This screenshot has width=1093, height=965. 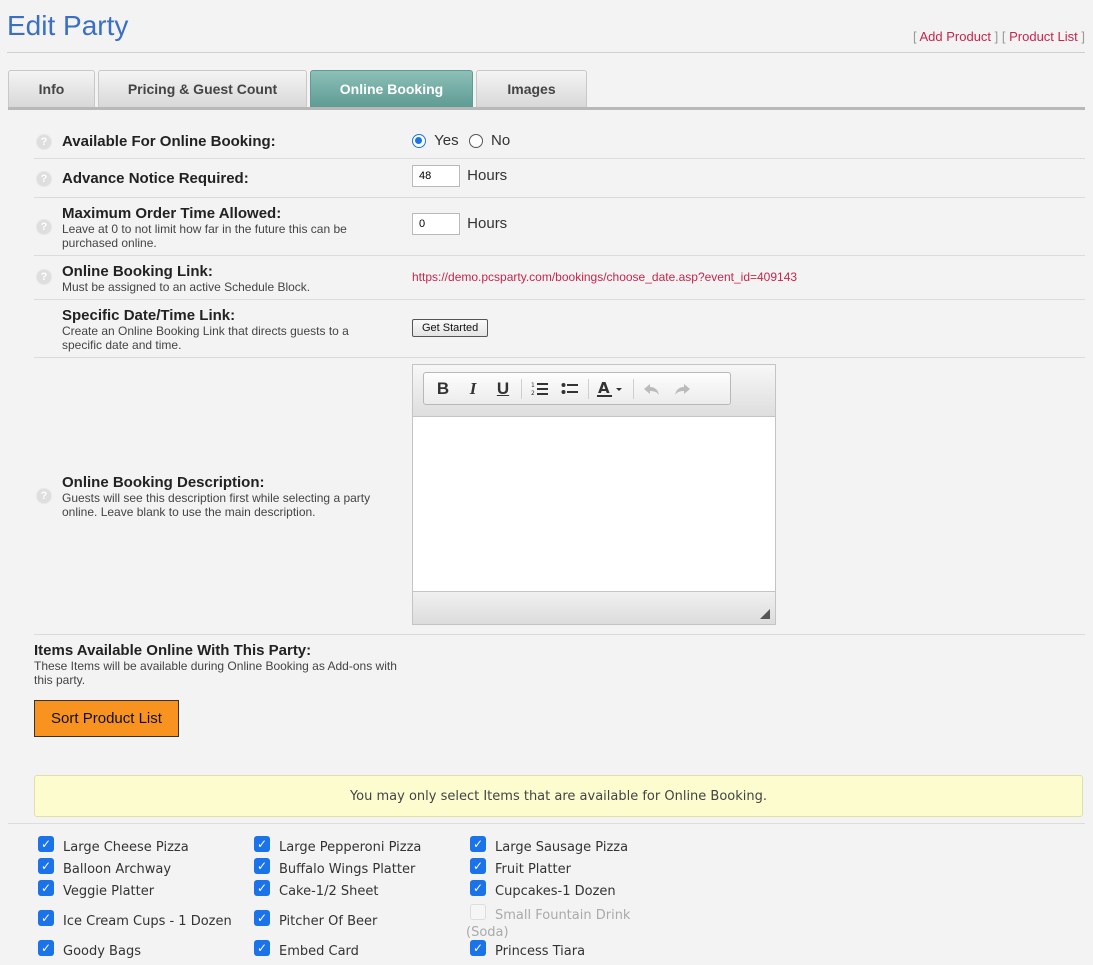 What do you see at coordinates (546, 823) in the screenshot?
I see `items-divider` at bounding box center [546, 823].